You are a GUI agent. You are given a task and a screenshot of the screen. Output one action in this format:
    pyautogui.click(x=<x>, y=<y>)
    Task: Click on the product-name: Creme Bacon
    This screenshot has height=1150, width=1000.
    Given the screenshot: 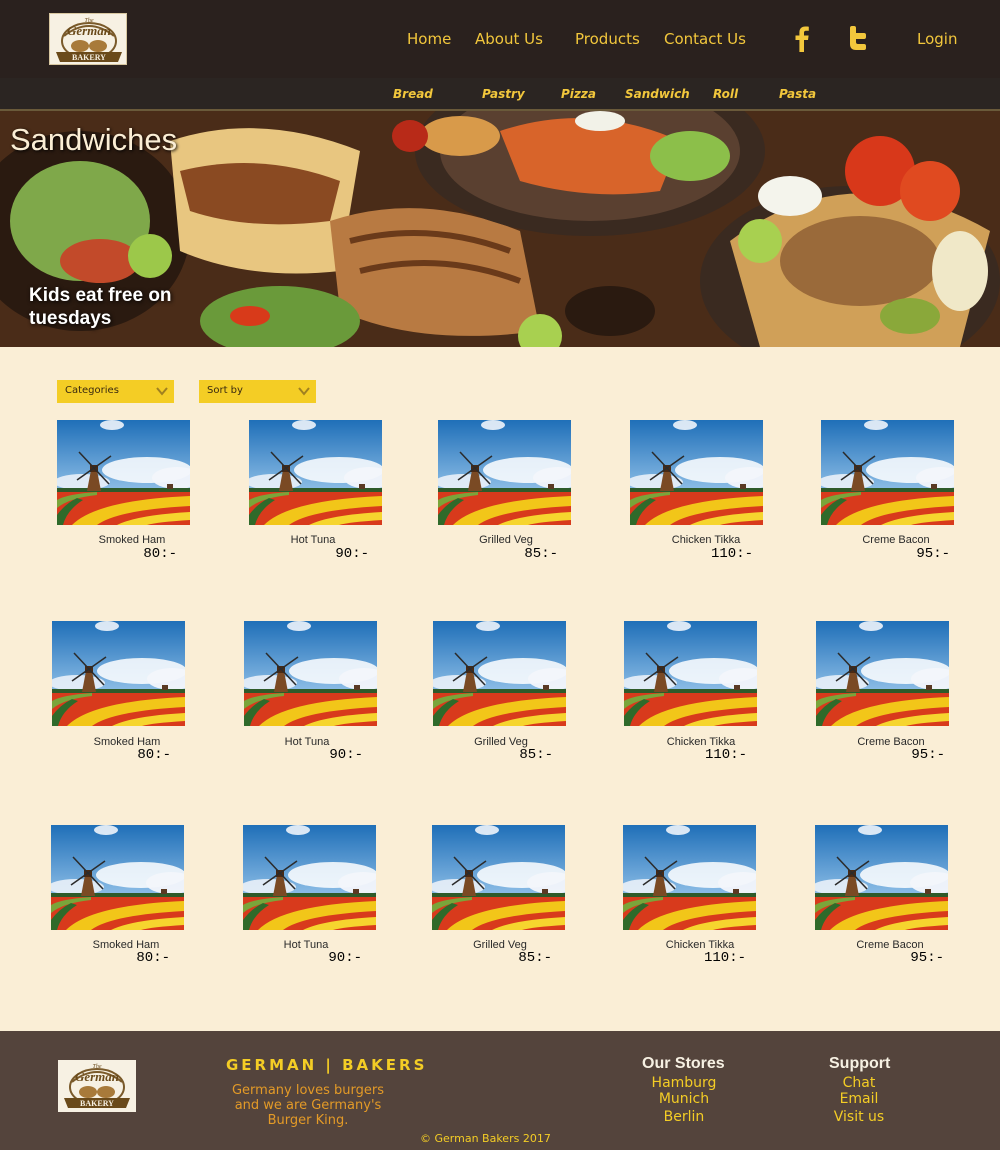 What is the action you would take?
    pyautogui.click(x=896, y=540)
    